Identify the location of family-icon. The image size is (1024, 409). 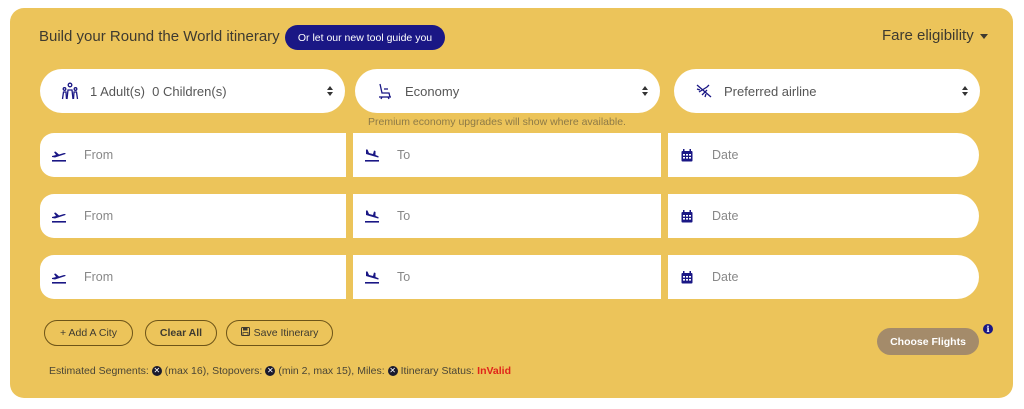
(70, 91).